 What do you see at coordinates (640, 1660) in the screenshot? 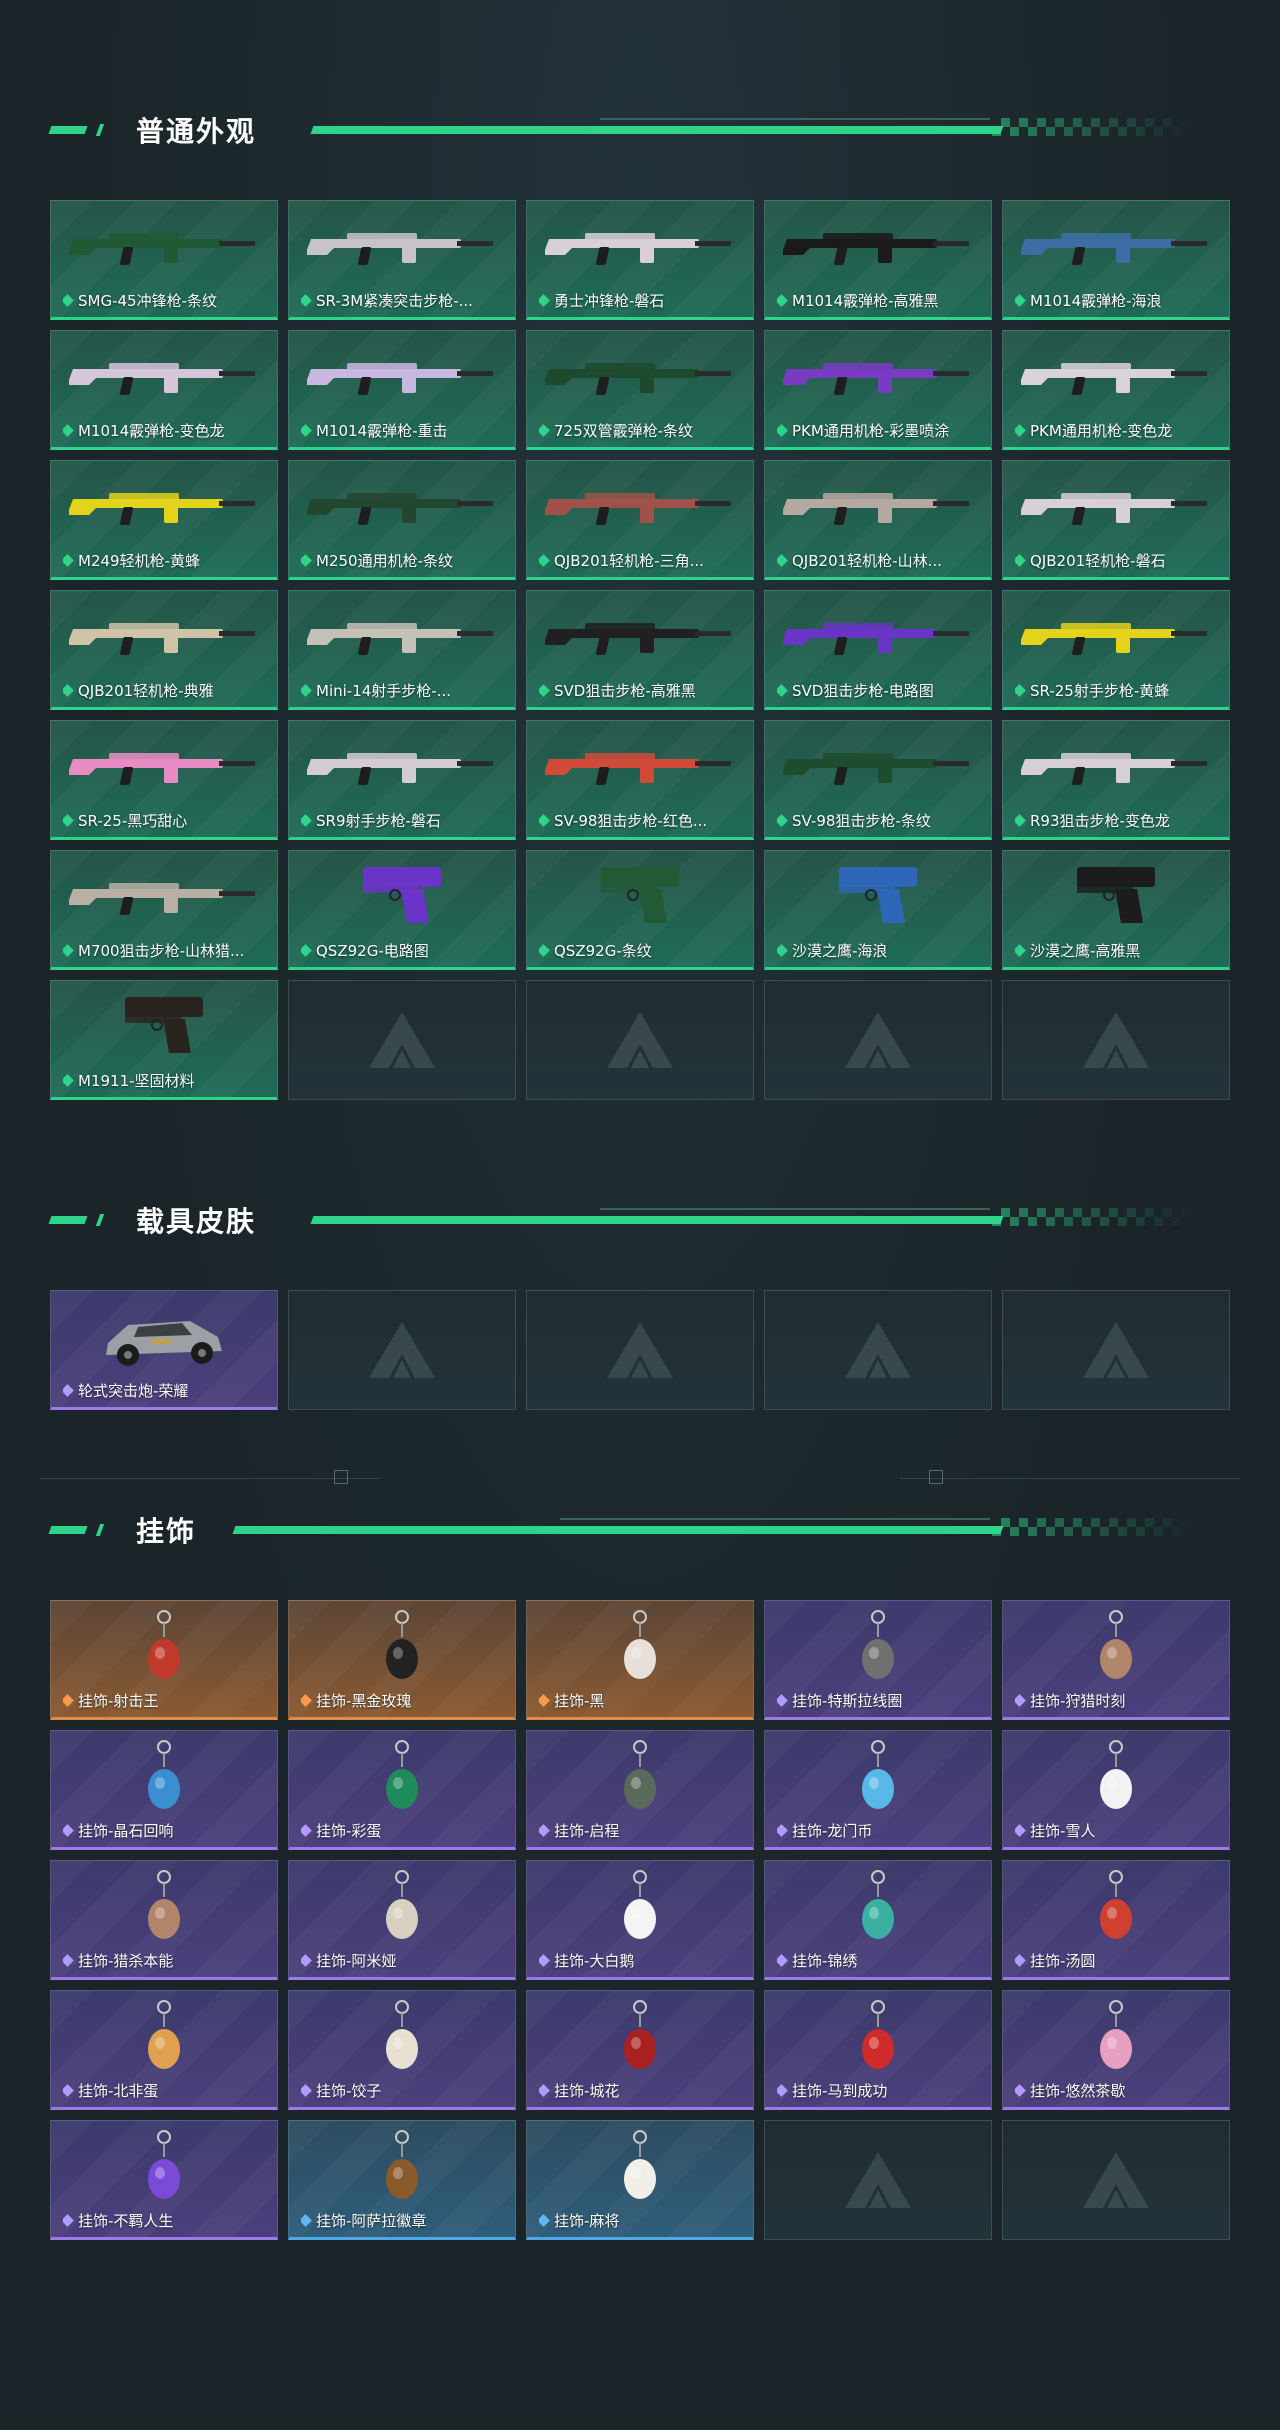
I see `charm-card: 挂饰-黑` at bounding box center [640, 1660].